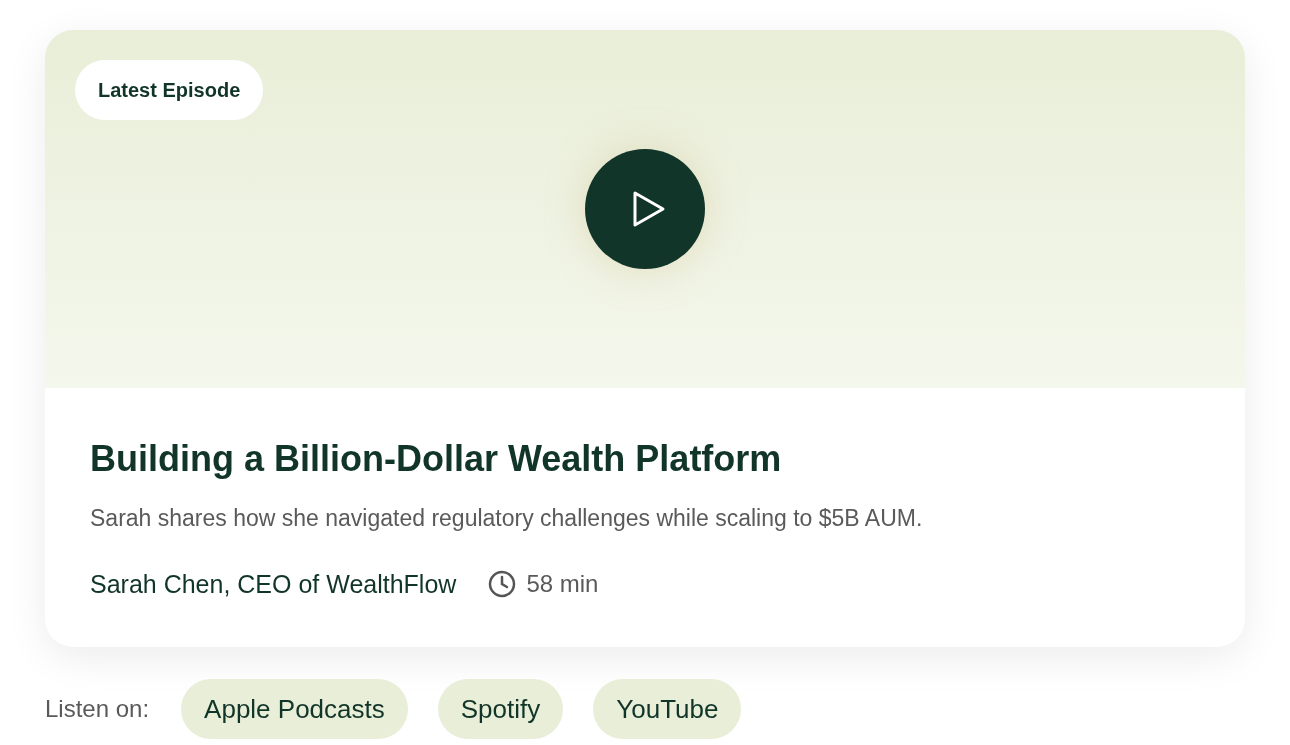 This screenshot has width=1290, height=745. I want to click on guest-name: Sarah Chen, CEO of WealthFlow, so click(273, 584).